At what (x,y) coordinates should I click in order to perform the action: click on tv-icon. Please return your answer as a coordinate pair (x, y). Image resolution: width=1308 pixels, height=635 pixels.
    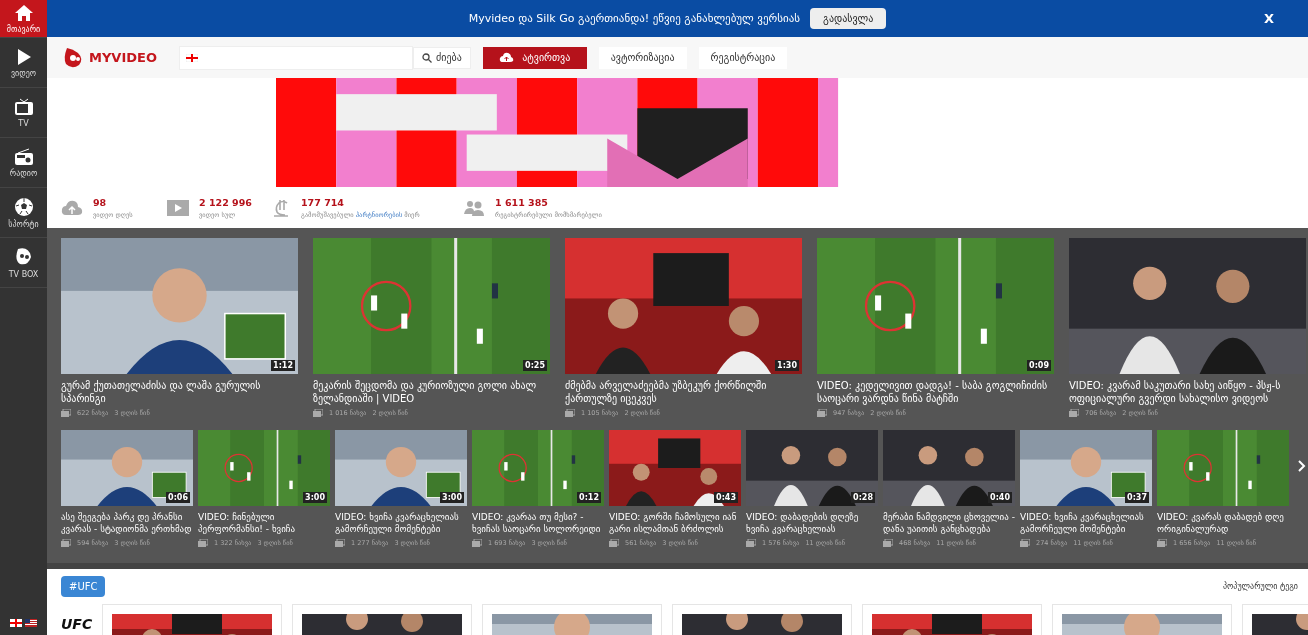
    Looking at the image, I should click on (23, 106).